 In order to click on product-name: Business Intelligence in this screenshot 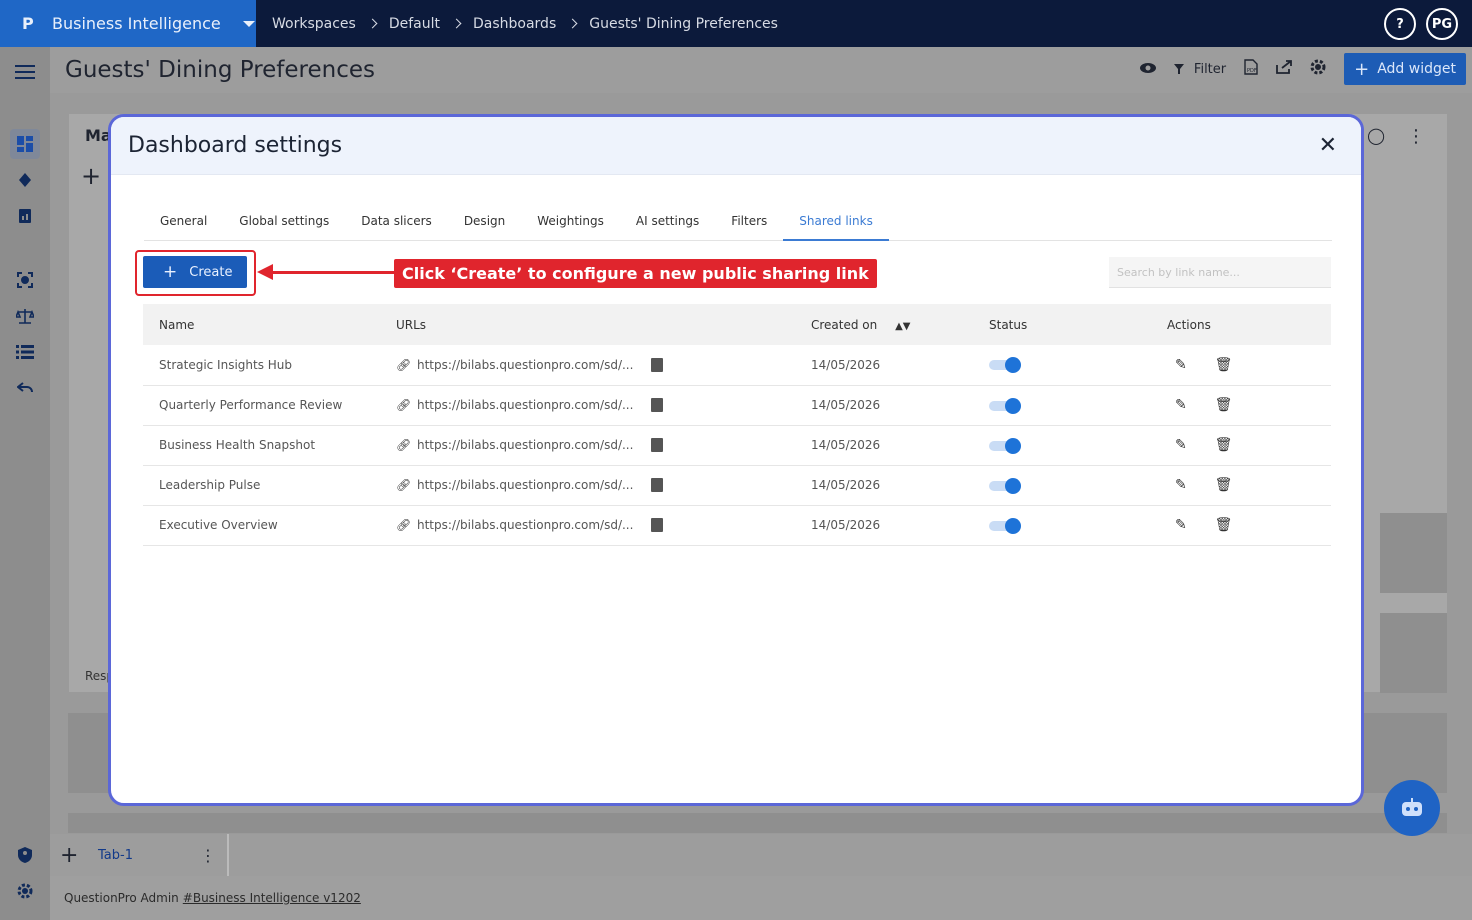, I will do `click(136, 23)`.